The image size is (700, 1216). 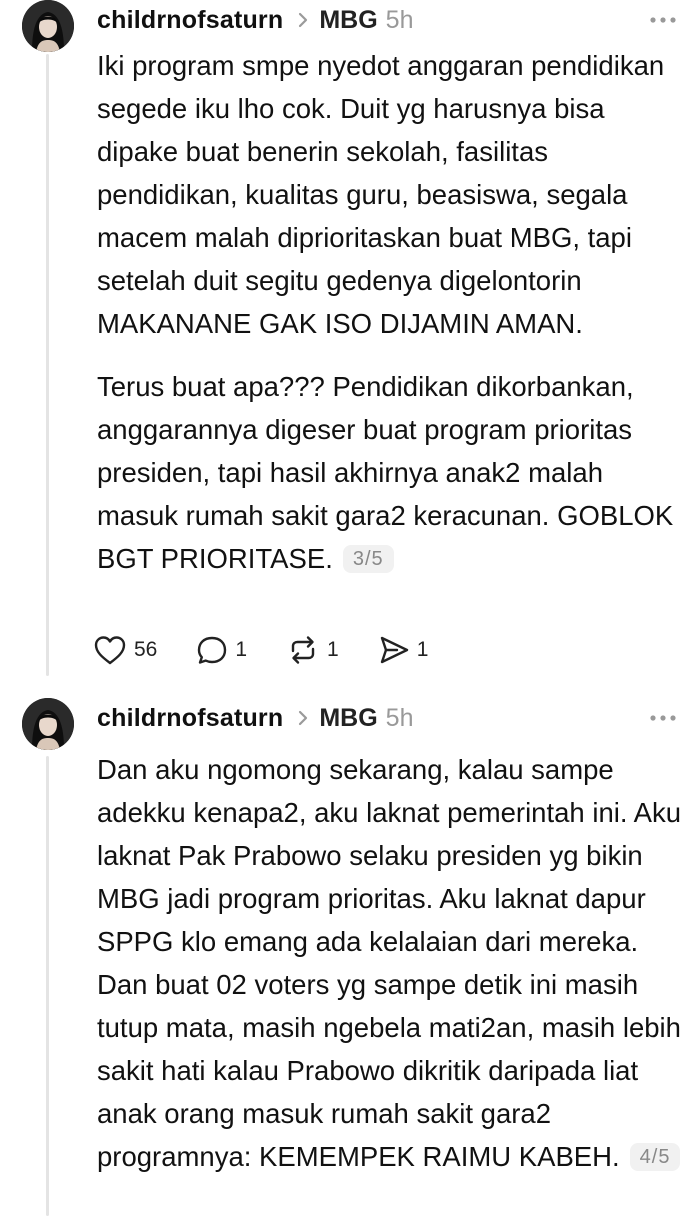 What do you see at coordinates (394, 650) in the screenshot?
I see `share-icon` at bounding box center [394, 650].